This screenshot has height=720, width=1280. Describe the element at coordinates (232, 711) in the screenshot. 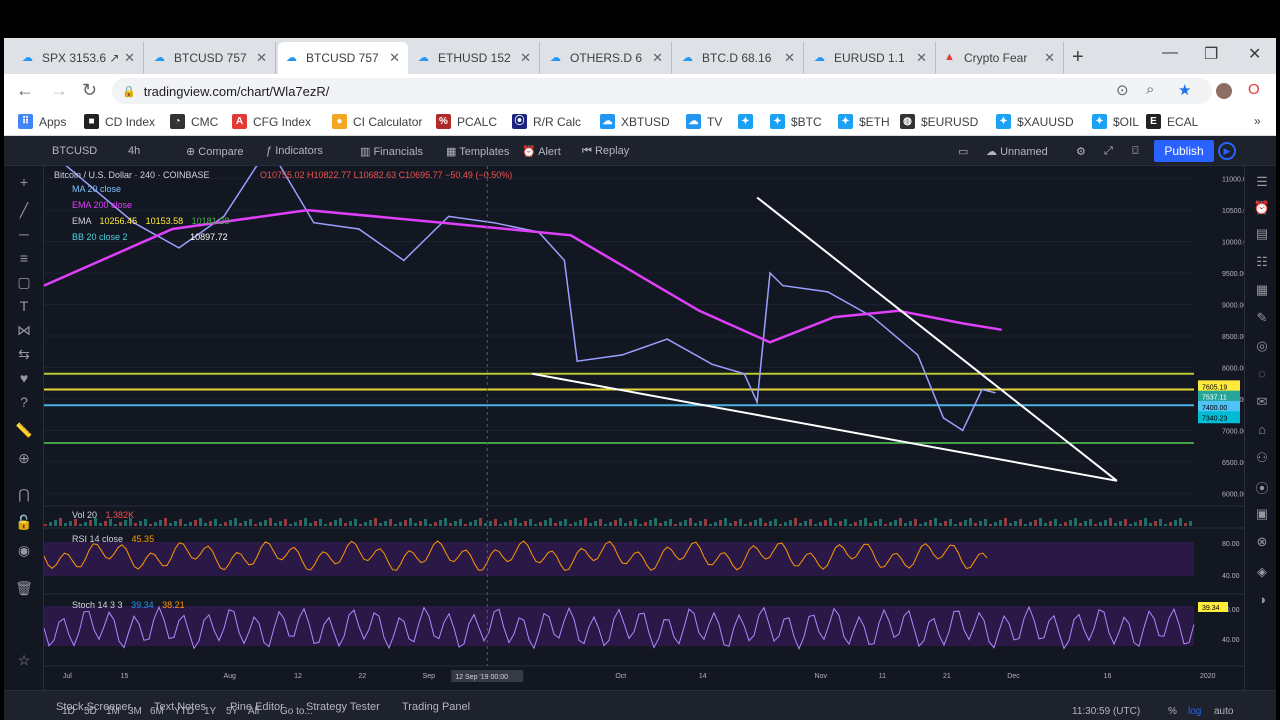

I see `timeframe-7: 5Y` at that location.